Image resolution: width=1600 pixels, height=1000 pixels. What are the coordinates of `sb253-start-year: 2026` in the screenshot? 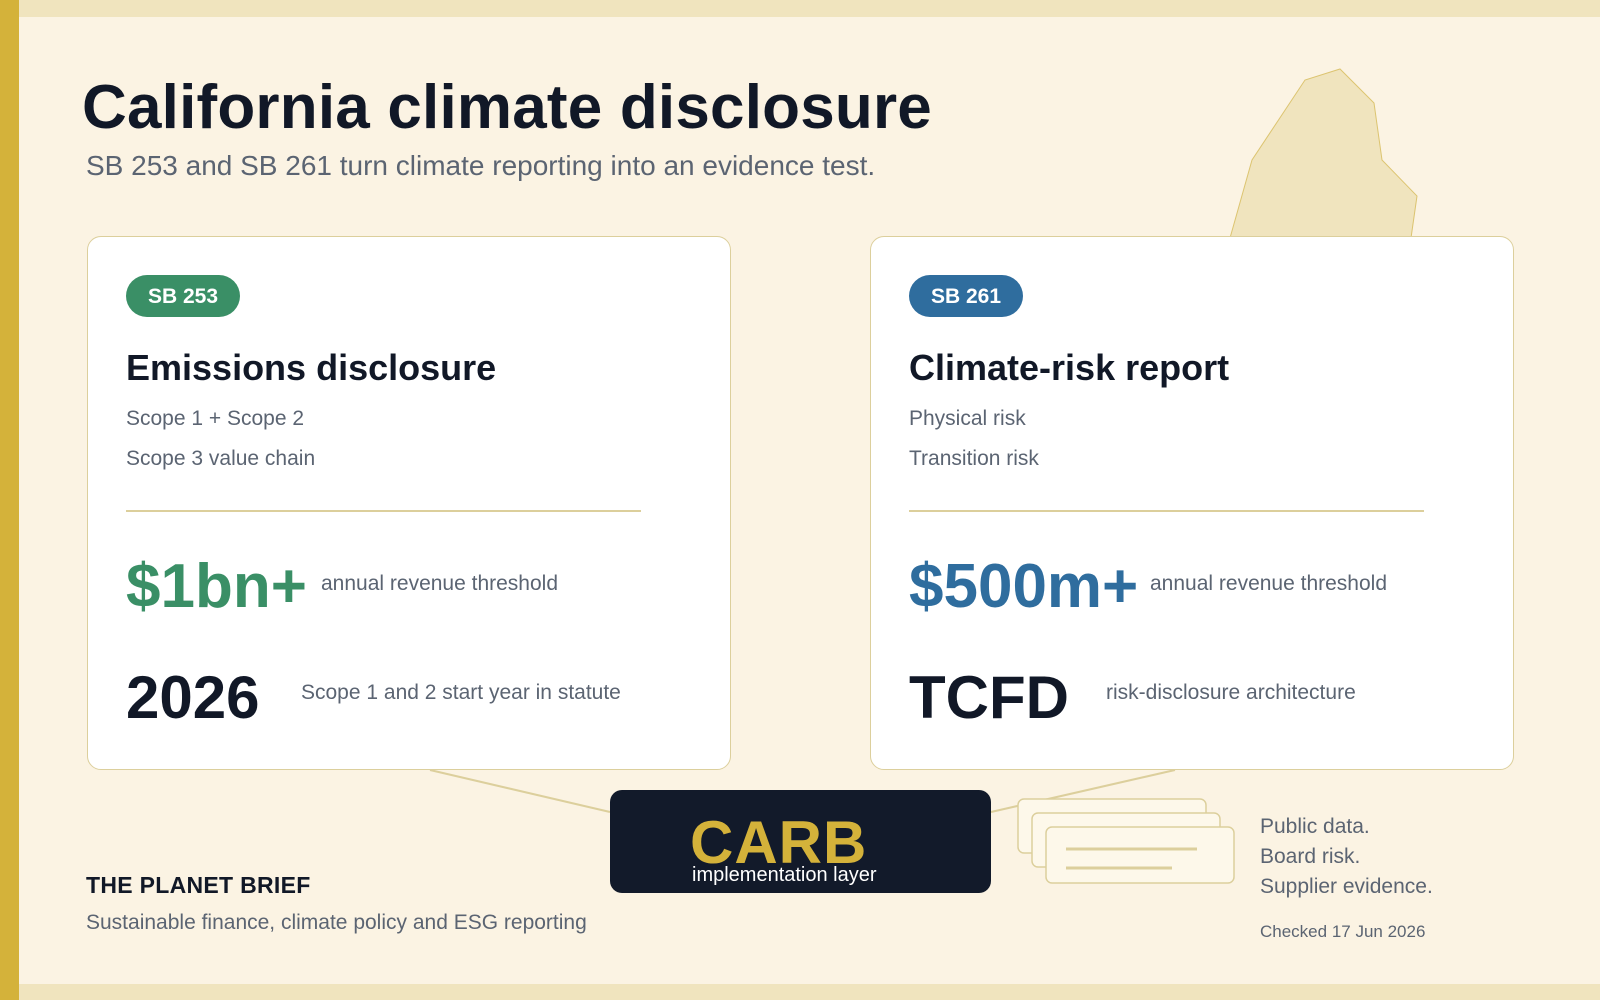 It's located at (193, 697).